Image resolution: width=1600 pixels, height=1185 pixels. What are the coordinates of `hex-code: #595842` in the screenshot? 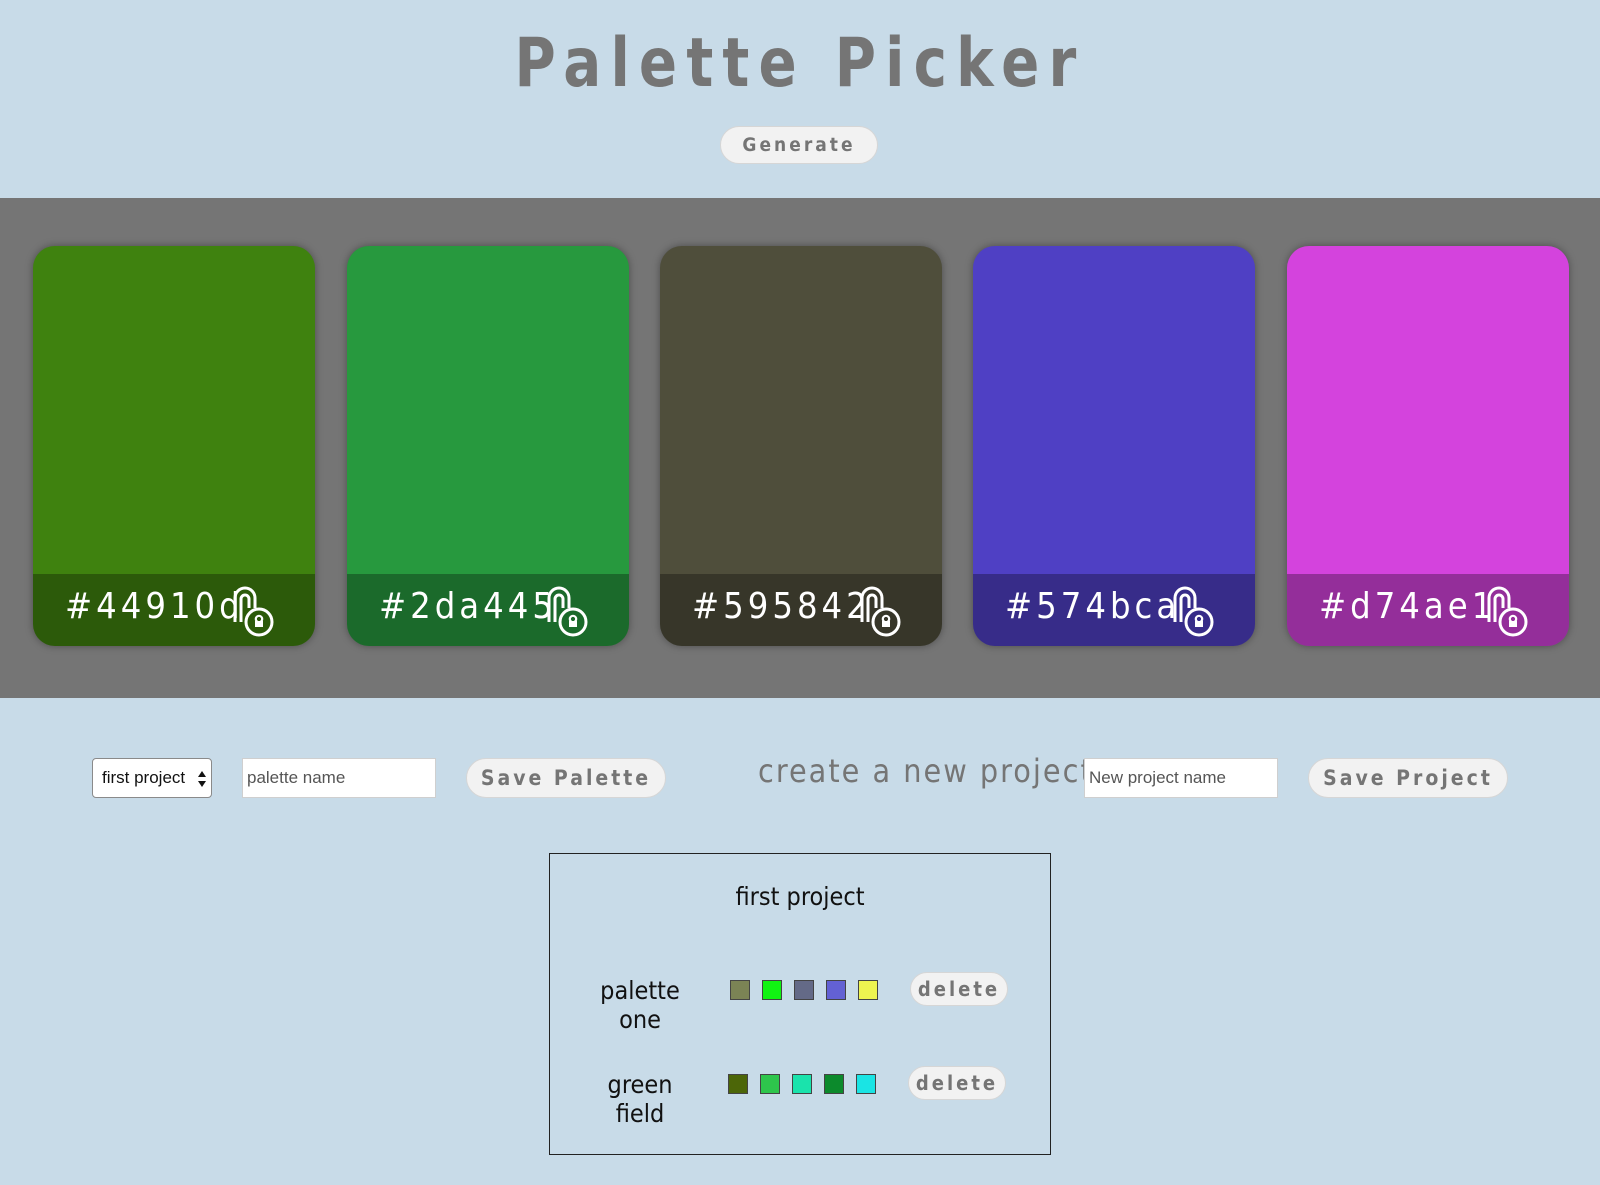 It's located at (781, 606).